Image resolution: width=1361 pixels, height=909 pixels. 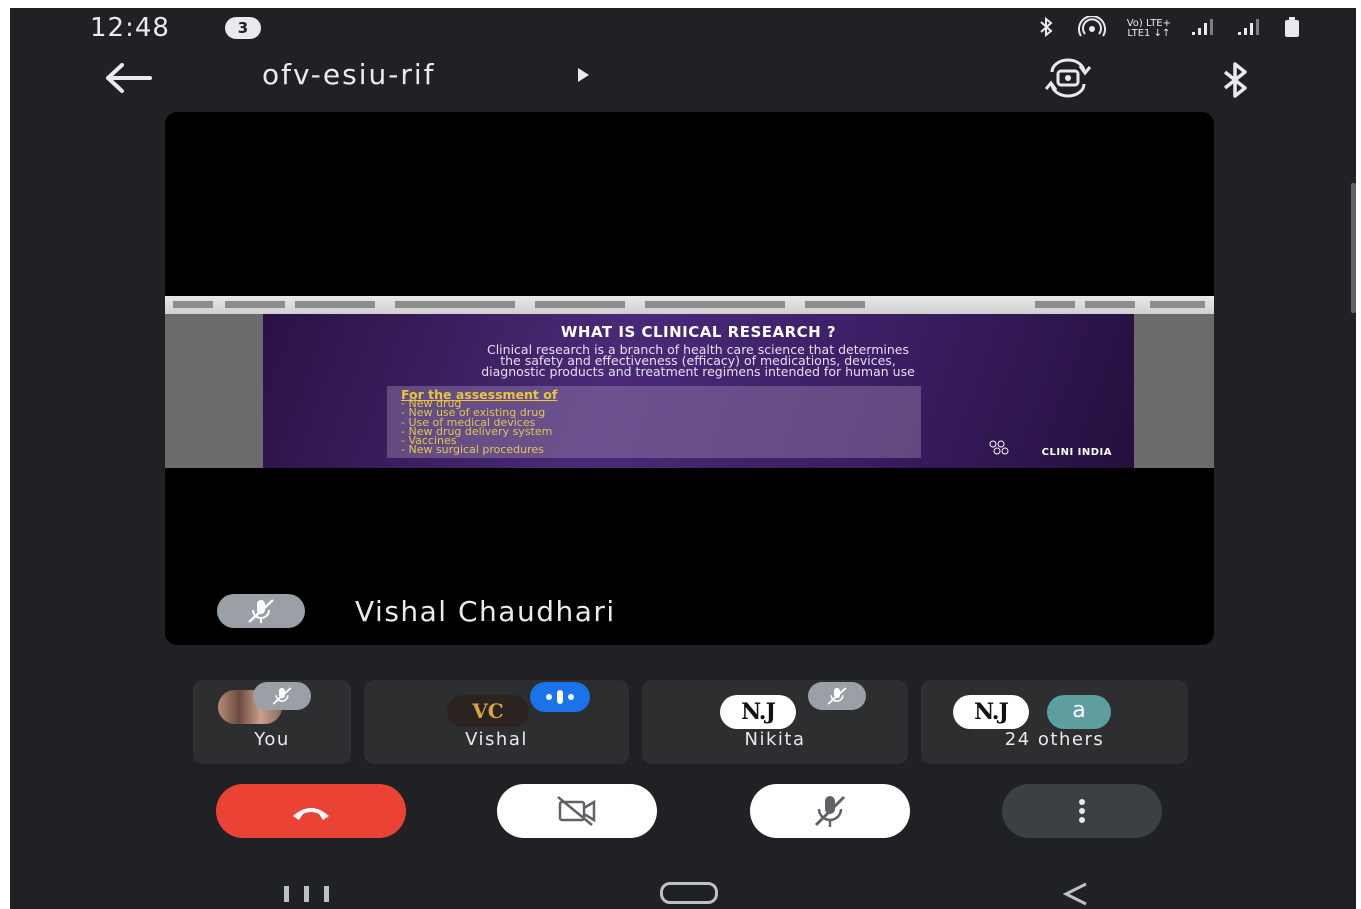 I want to click on participant-tile-you: You, so click(x=272, y=722).